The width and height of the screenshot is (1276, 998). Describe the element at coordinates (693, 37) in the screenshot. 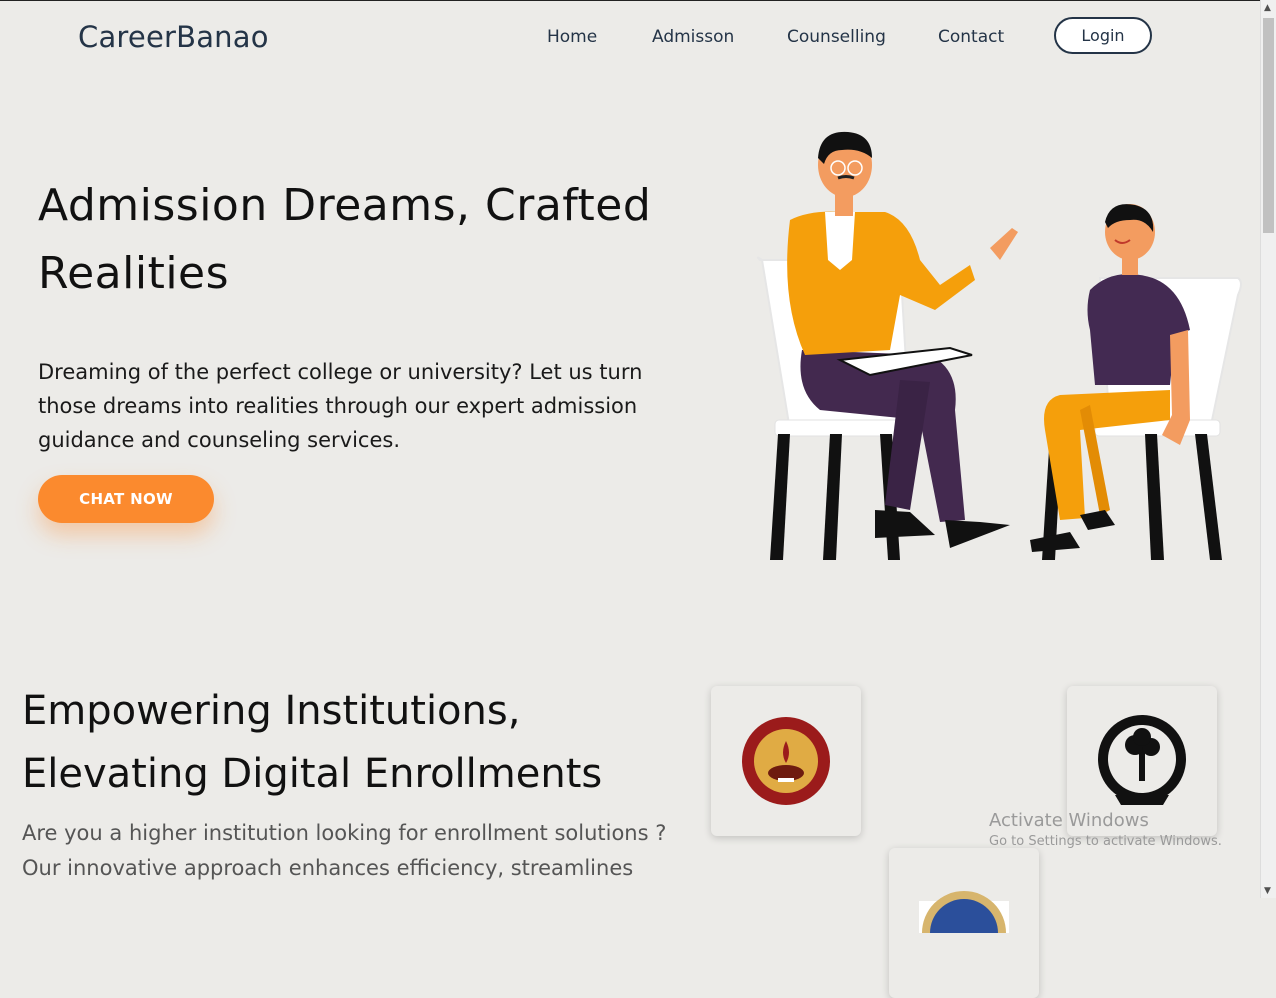

I see `nav-admission: Admisson` at that location.